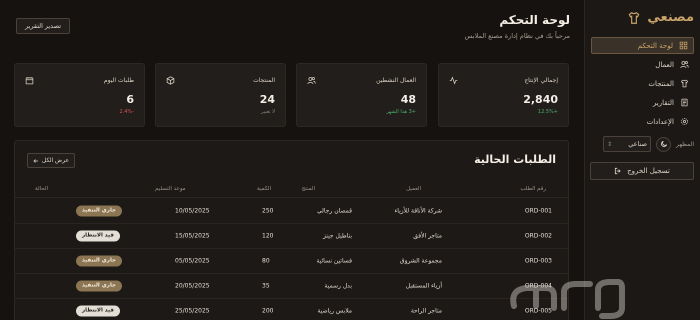  I want to click on settings-icon, so click(684, 121).